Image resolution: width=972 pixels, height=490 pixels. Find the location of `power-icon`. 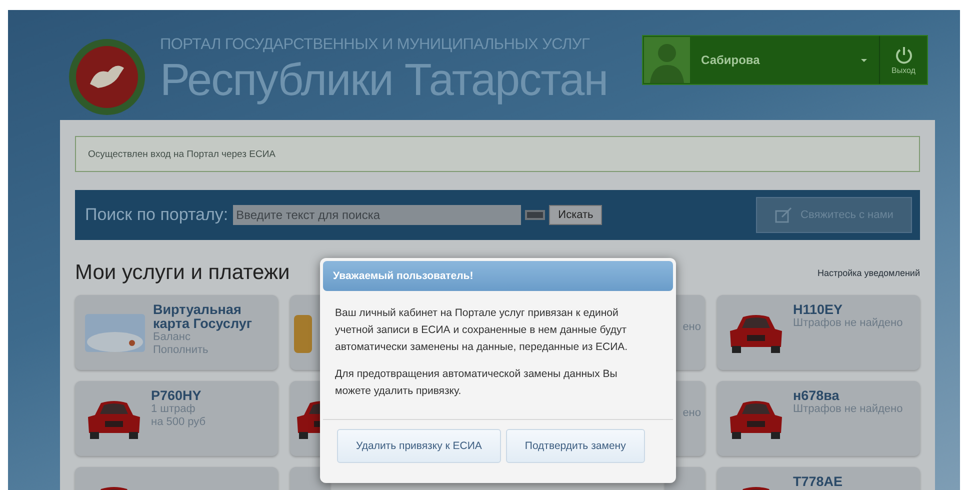

power-icon is located at coordinates (903, 55).